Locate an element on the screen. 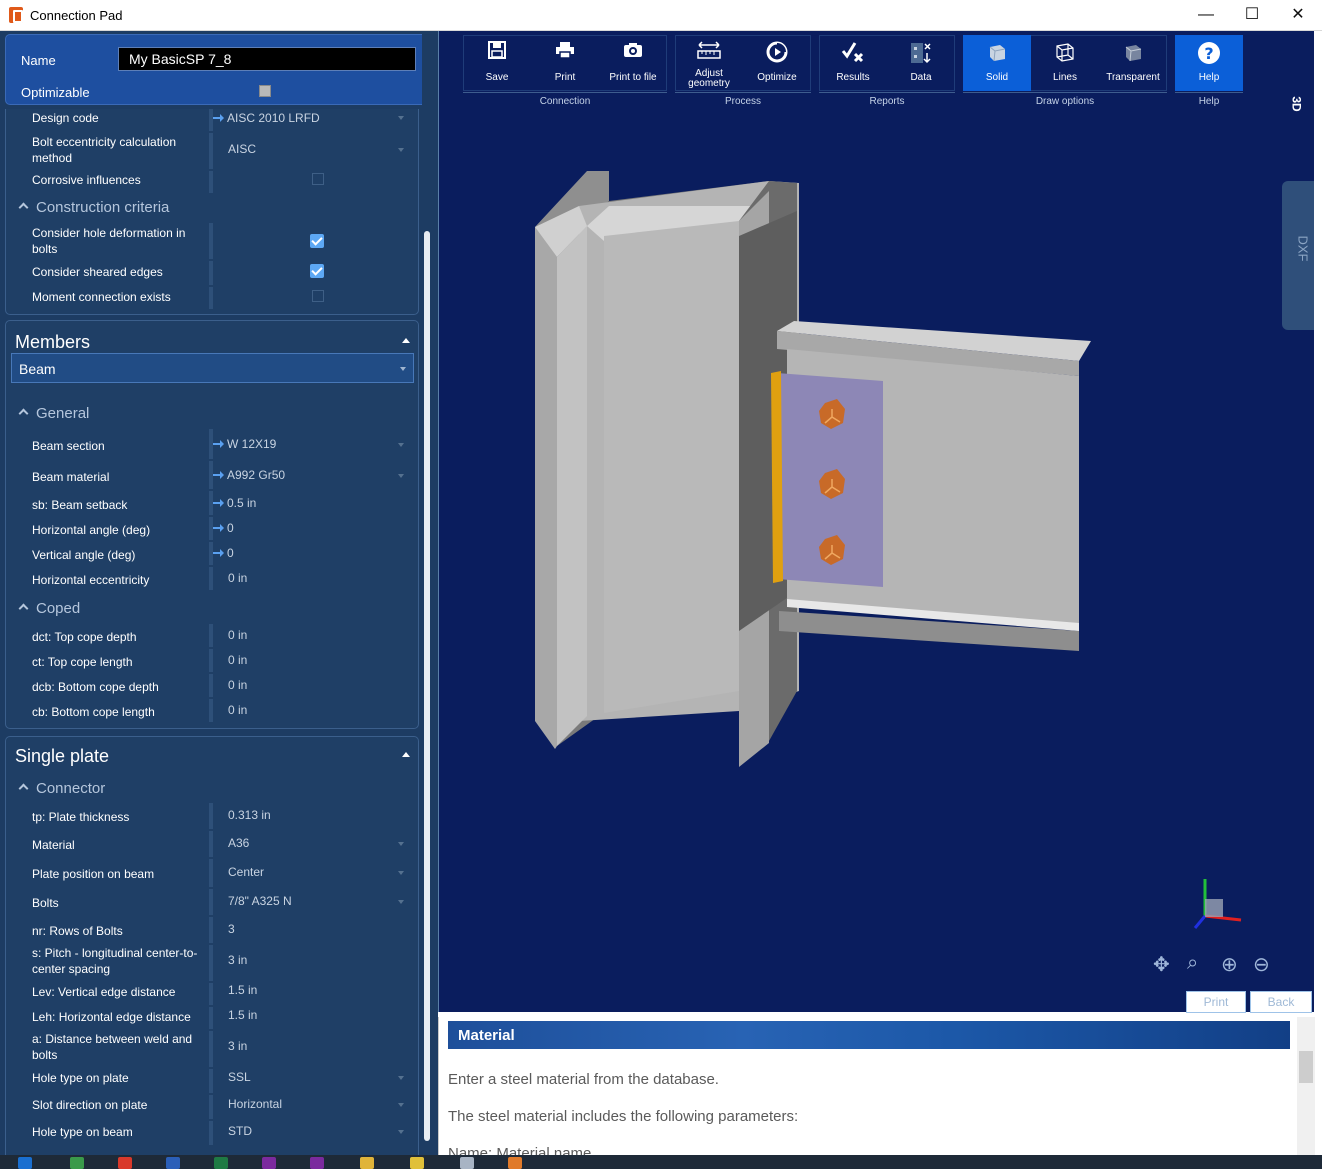 This screenshot has height=1169, width=1322. member-select: Beam is located at coordinates (212, 368).